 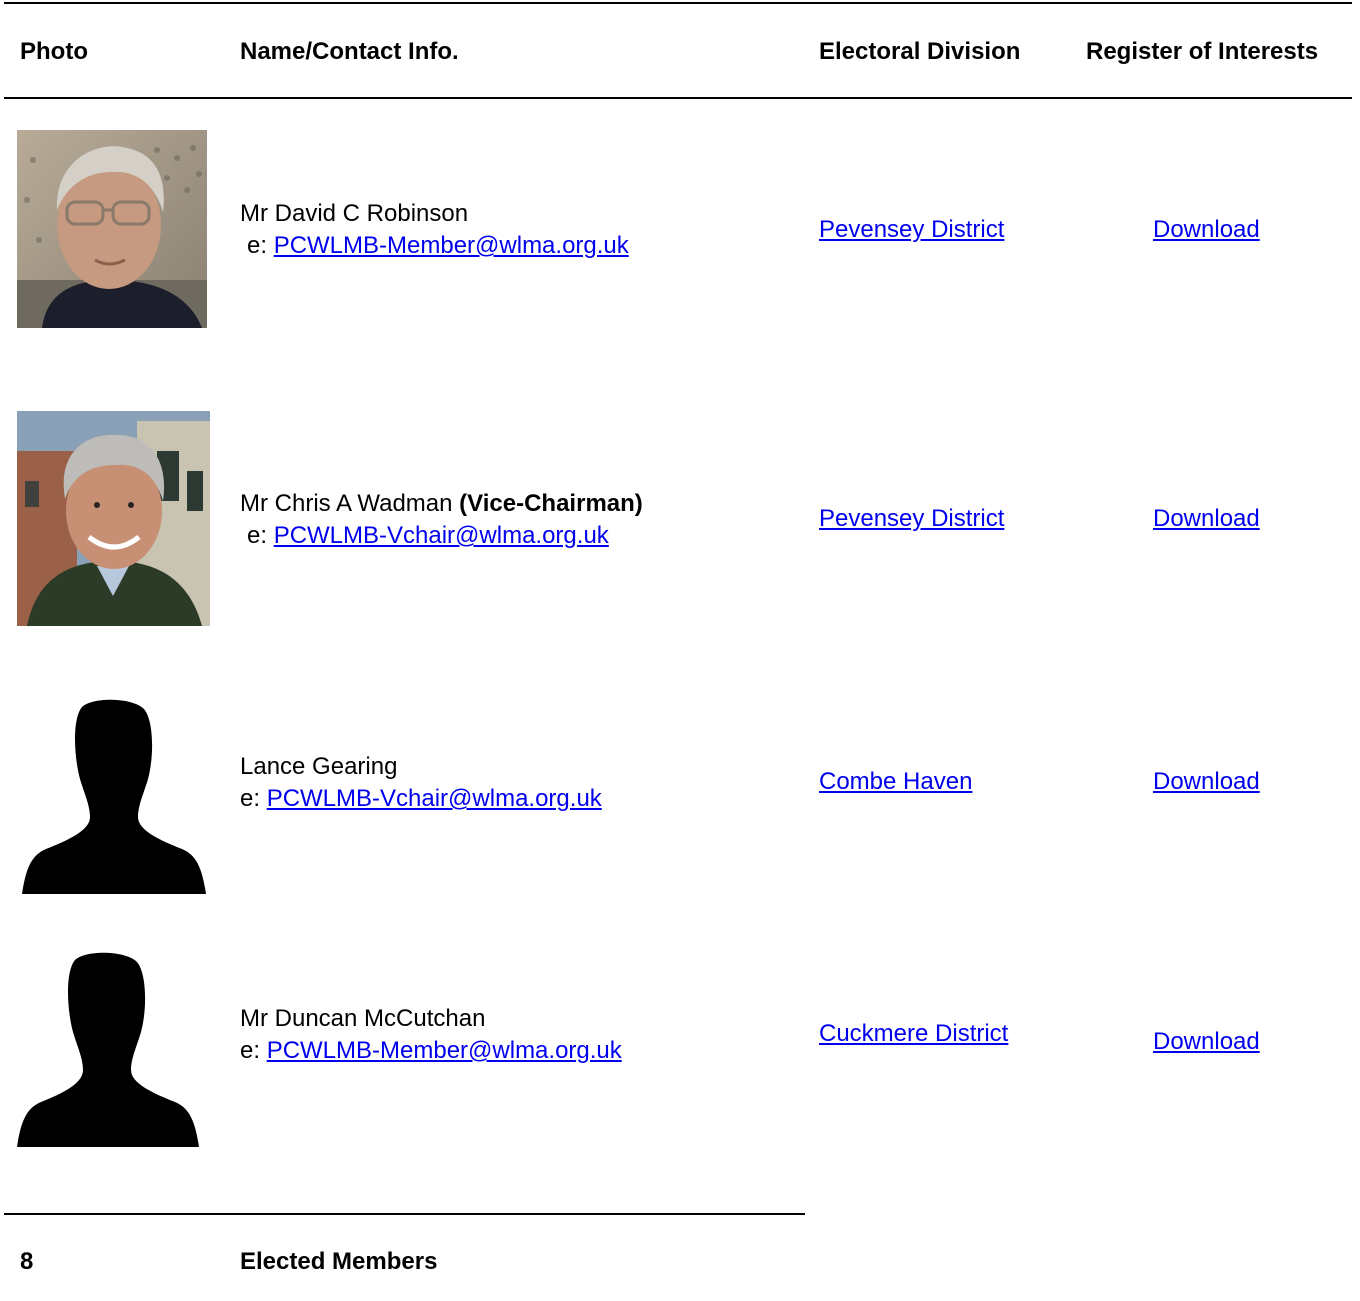 What do you see at coordinates (1206, 519) in the screenshot?
I see `register-download-wadman: Download` at bounding box center [1206, 519].